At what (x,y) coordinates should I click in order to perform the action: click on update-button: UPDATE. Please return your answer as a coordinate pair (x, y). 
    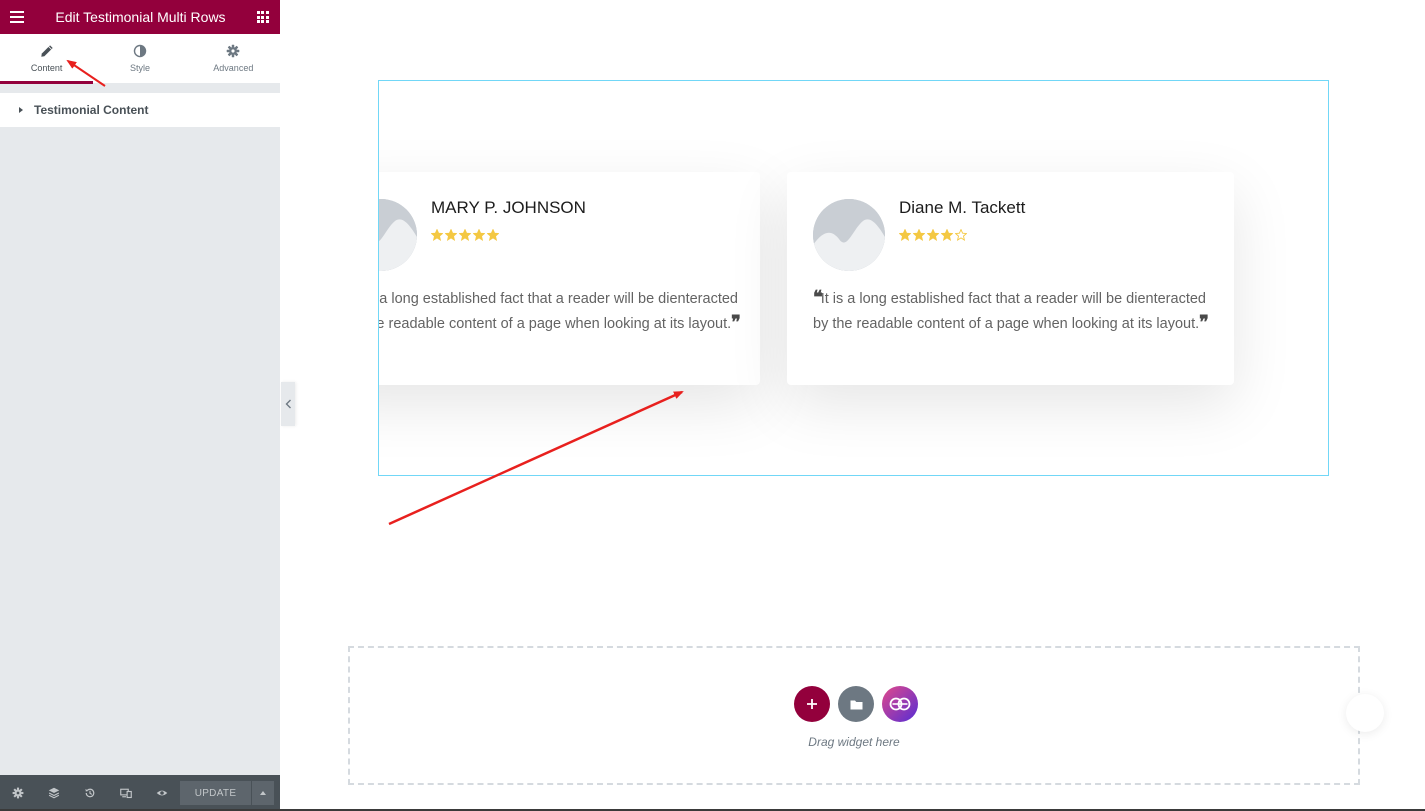
    Looking at the image, I should click on (215, 793).